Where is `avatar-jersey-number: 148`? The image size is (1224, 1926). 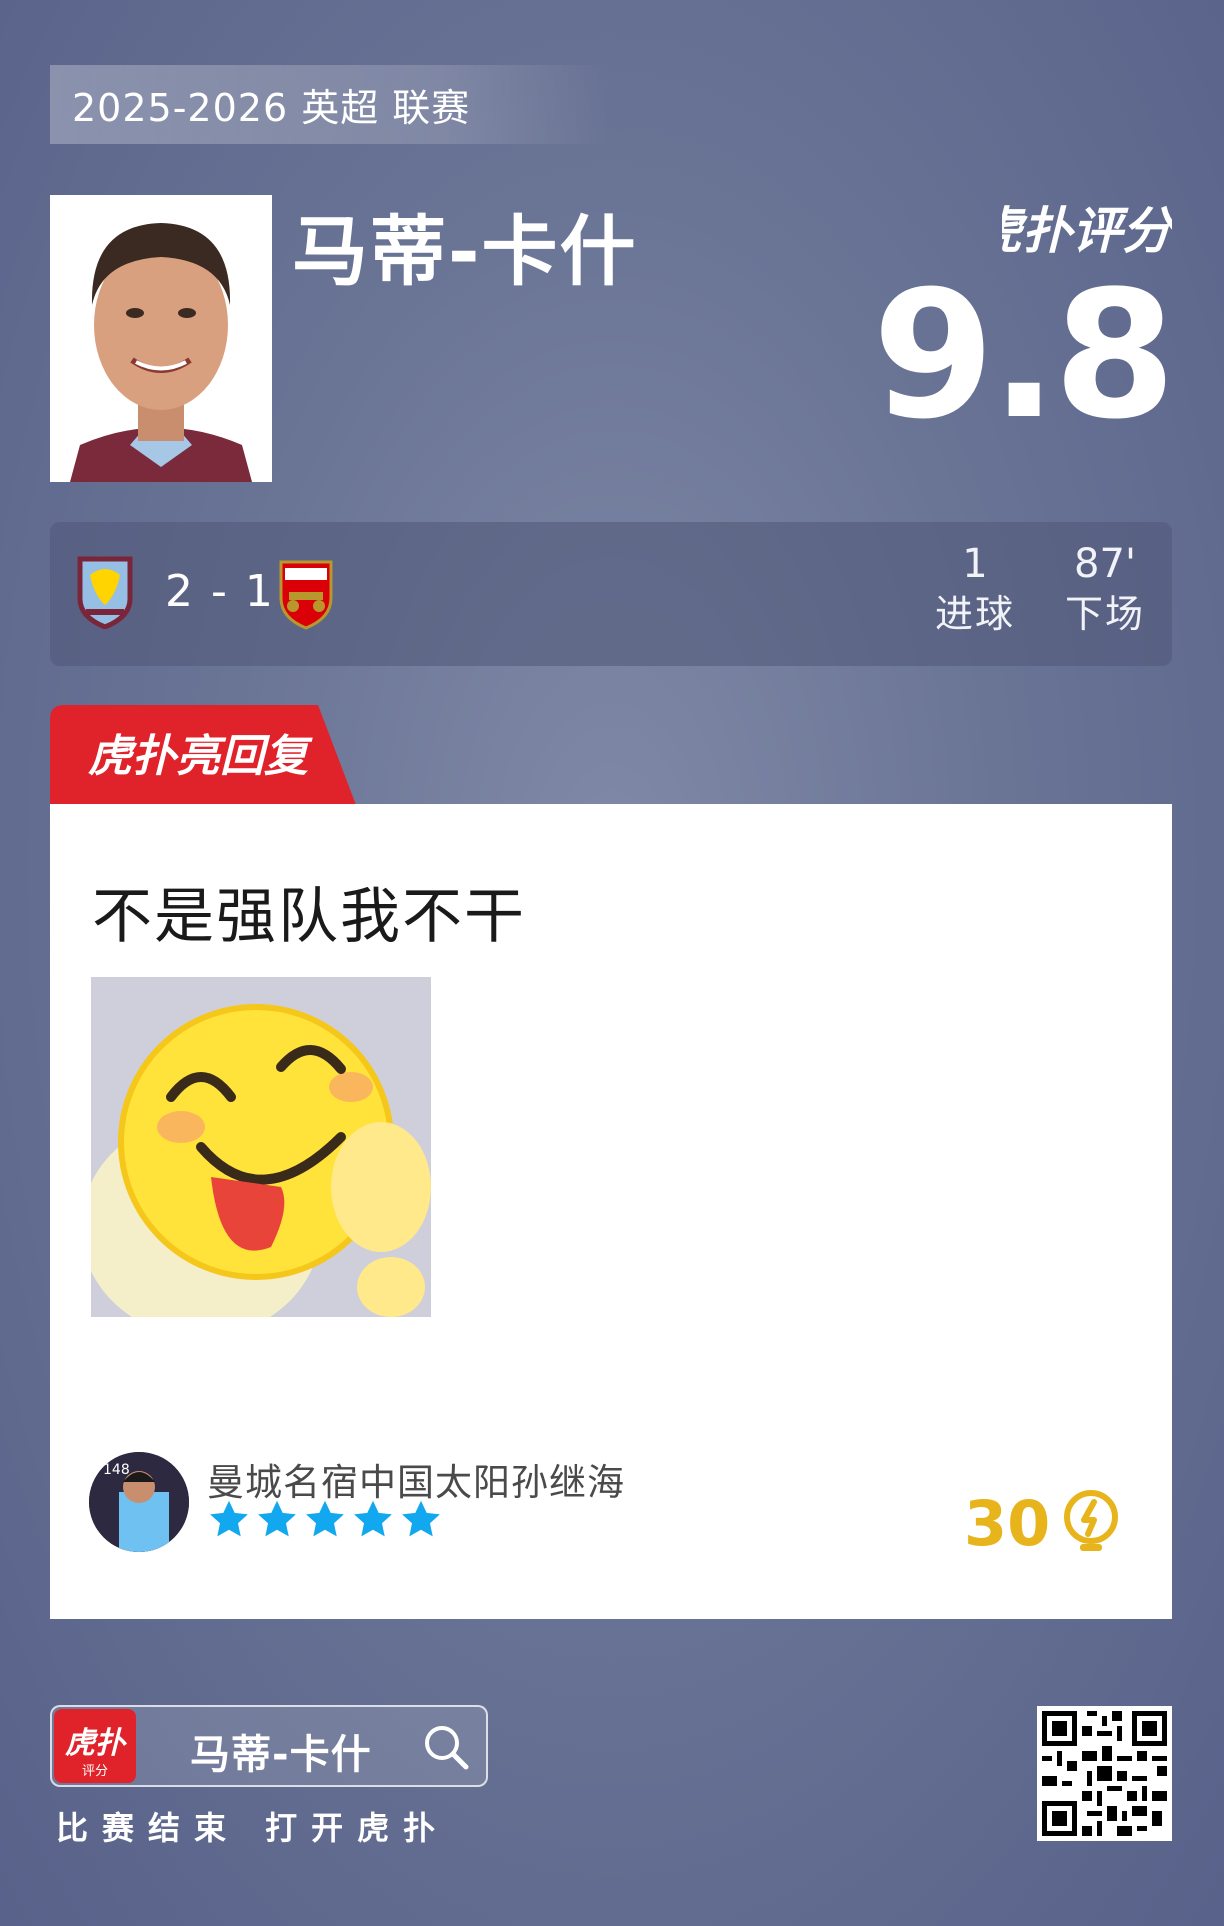
avatar-jersey-number: 148 is located at coordinates (116, 1470).